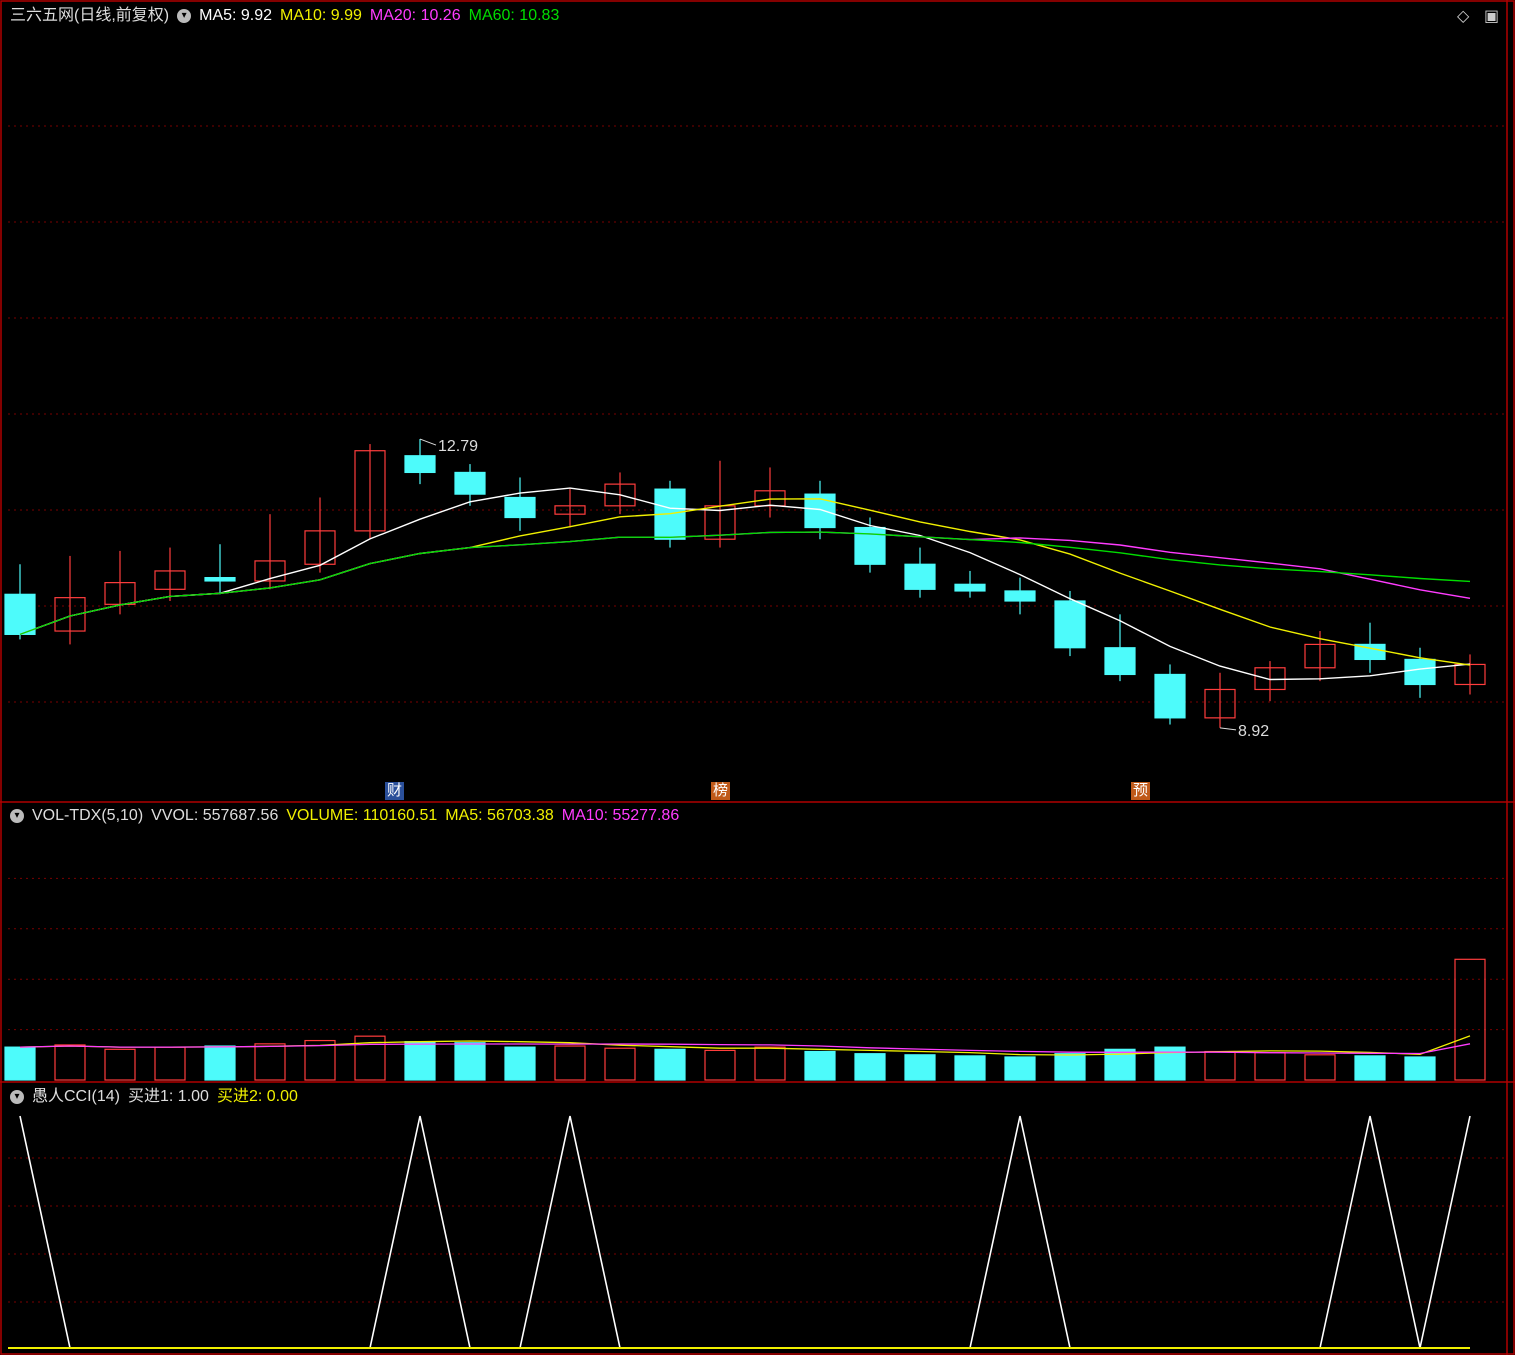 Image resolution: width=1515 pixels, height=1355 pixels. I want to click on low-price-label: 8.92, so click(1253, 731).